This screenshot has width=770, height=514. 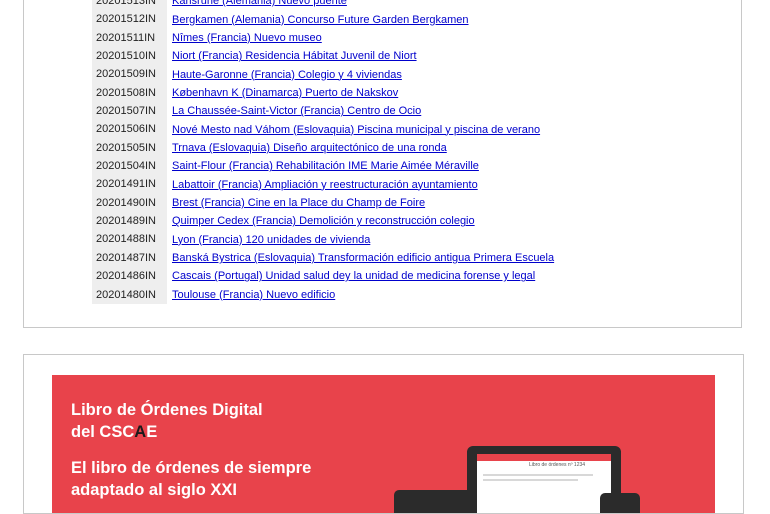 I want to click on project-code: 20201512IN, so click(x=129, y=19).